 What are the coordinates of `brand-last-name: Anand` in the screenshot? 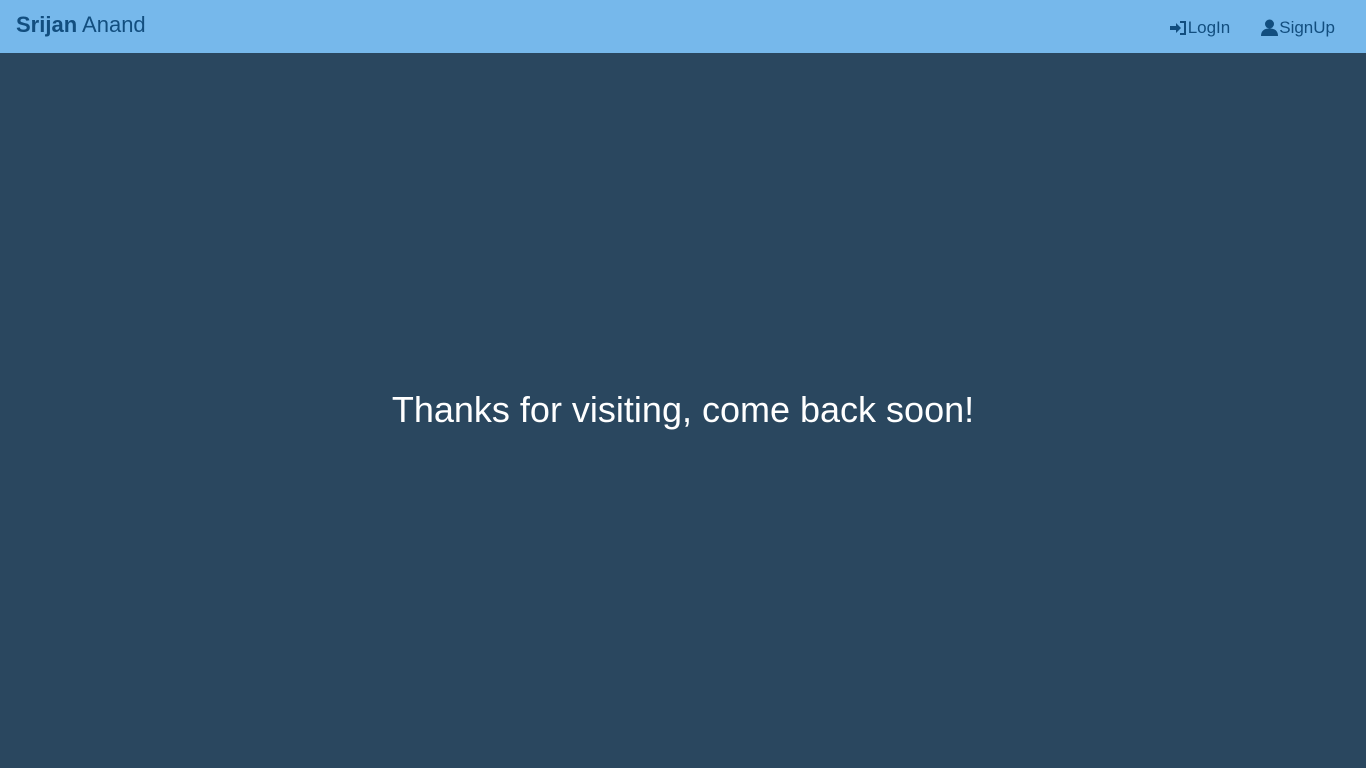 It's located at (114, 24).